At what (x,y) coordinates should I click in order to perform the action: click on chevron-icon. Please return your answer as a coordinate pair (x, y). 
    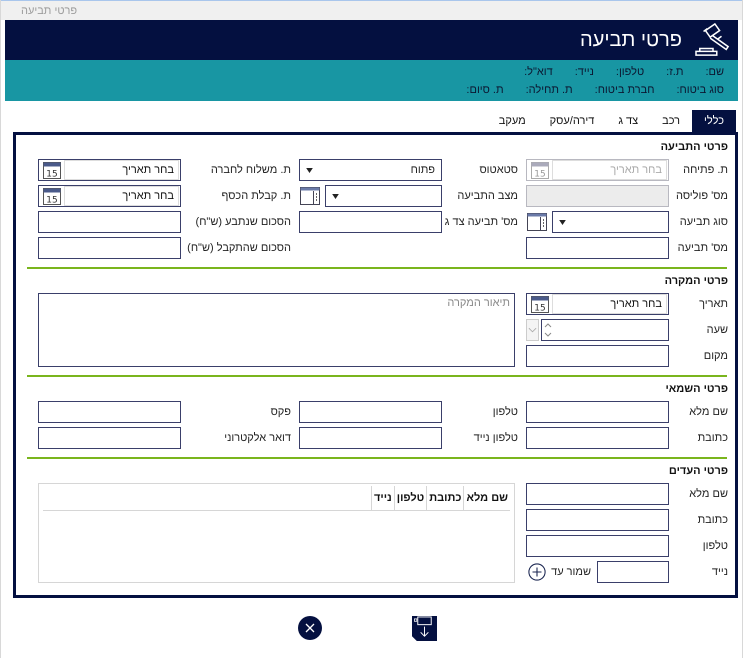
    Looking at the image, I should click on (532, 330).